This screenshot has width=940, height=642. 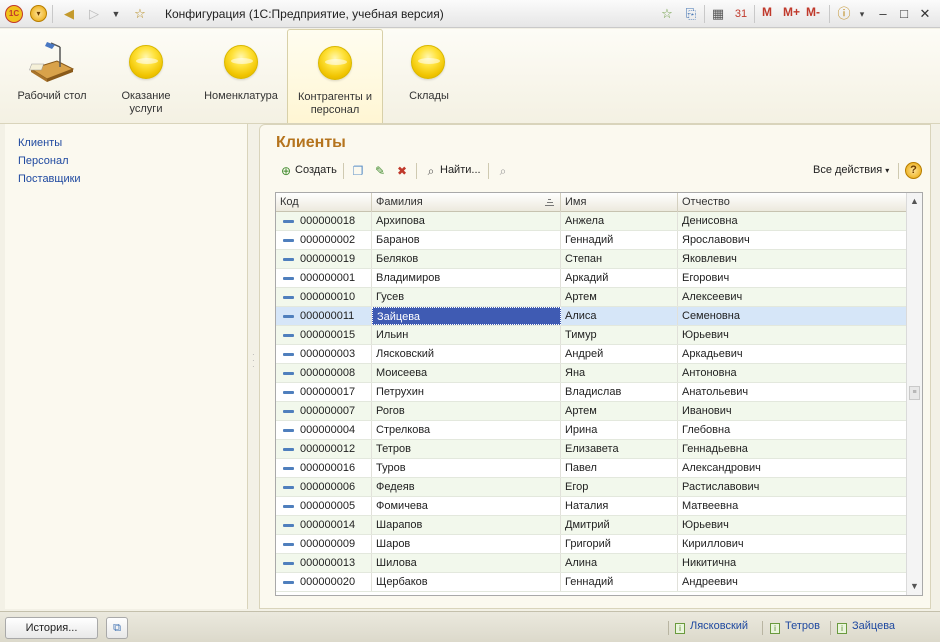 What do you see at coordinates (767, 12) in the screenshot?
I see `memory-m-button: M` at bounding box center [767, 12].